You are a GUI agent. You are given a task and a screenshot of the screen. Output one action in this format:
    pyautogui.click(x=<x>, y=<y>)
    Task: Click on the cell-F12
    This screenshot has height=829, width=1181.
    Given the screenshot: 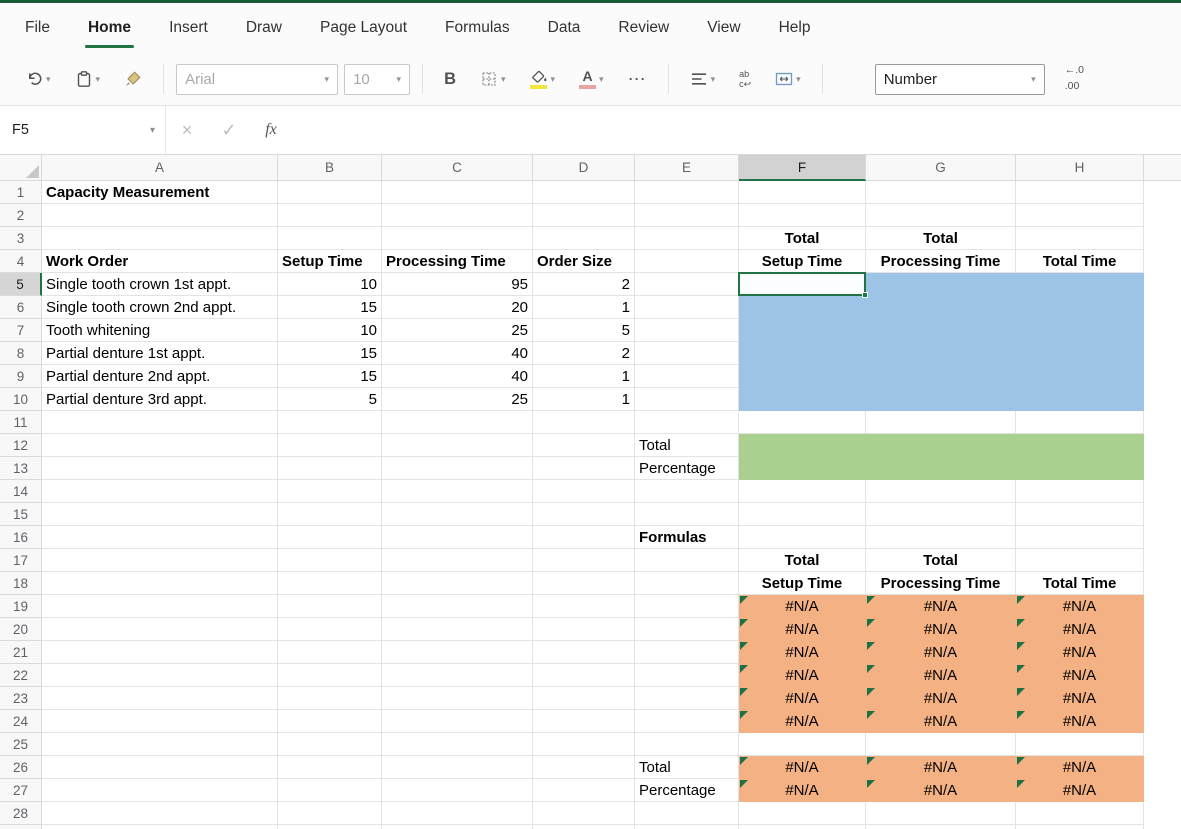 What is the action you would take?
    pyautogui.click(x=802, y=445)
    